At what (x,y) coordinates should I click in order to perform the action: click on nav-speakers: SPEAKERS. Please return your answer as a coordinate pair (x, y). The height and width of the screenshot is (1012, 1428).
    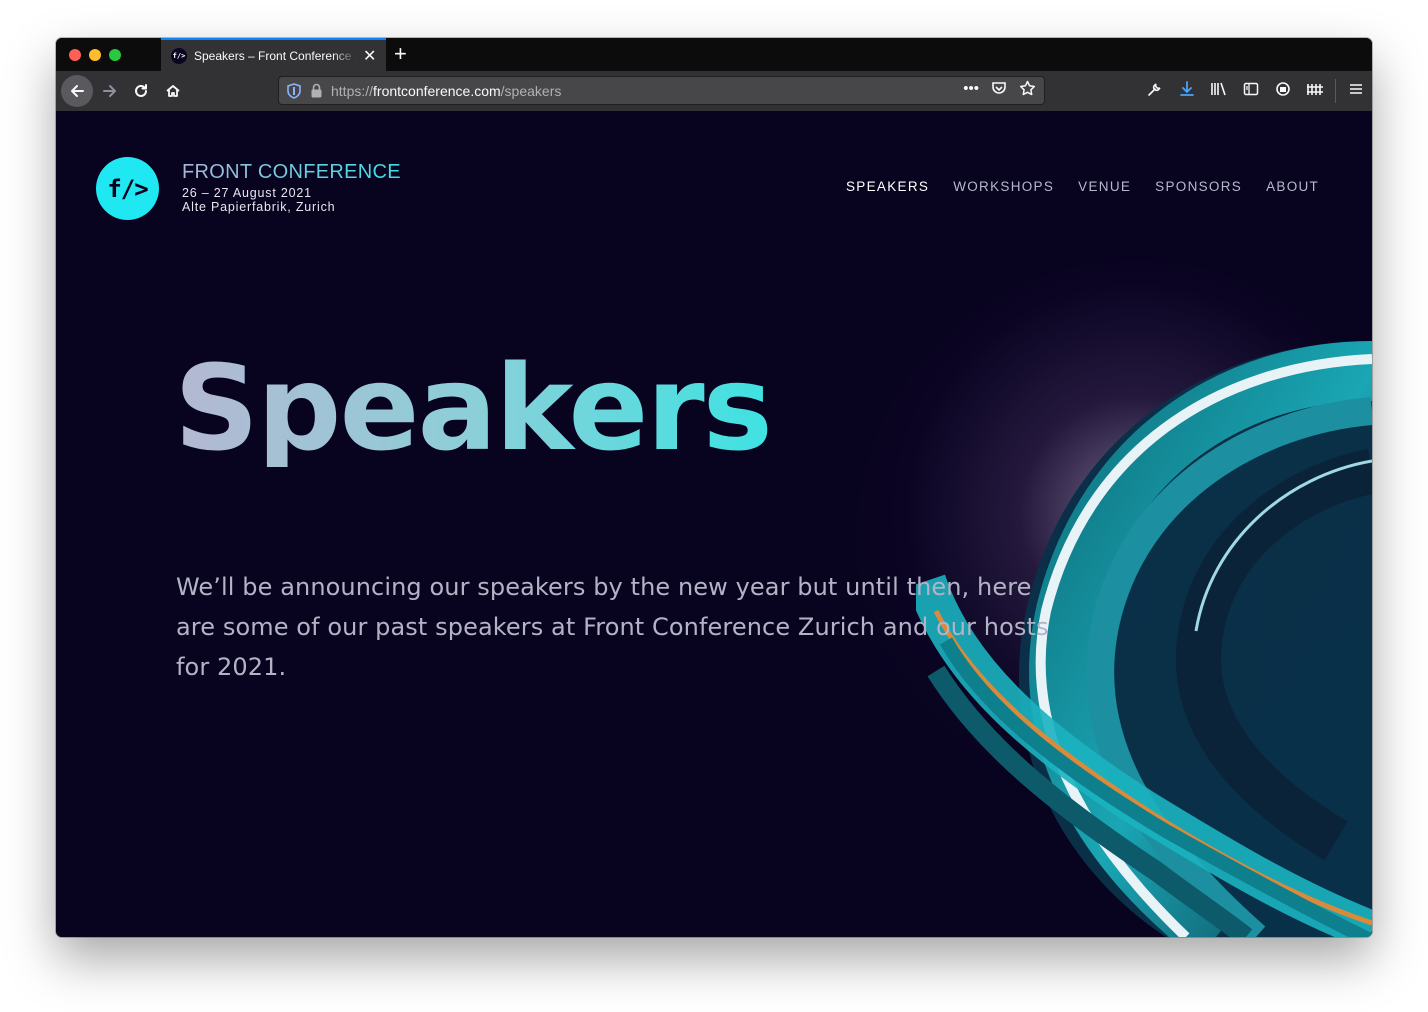
    Looking at the image, I should click on (887, 186).